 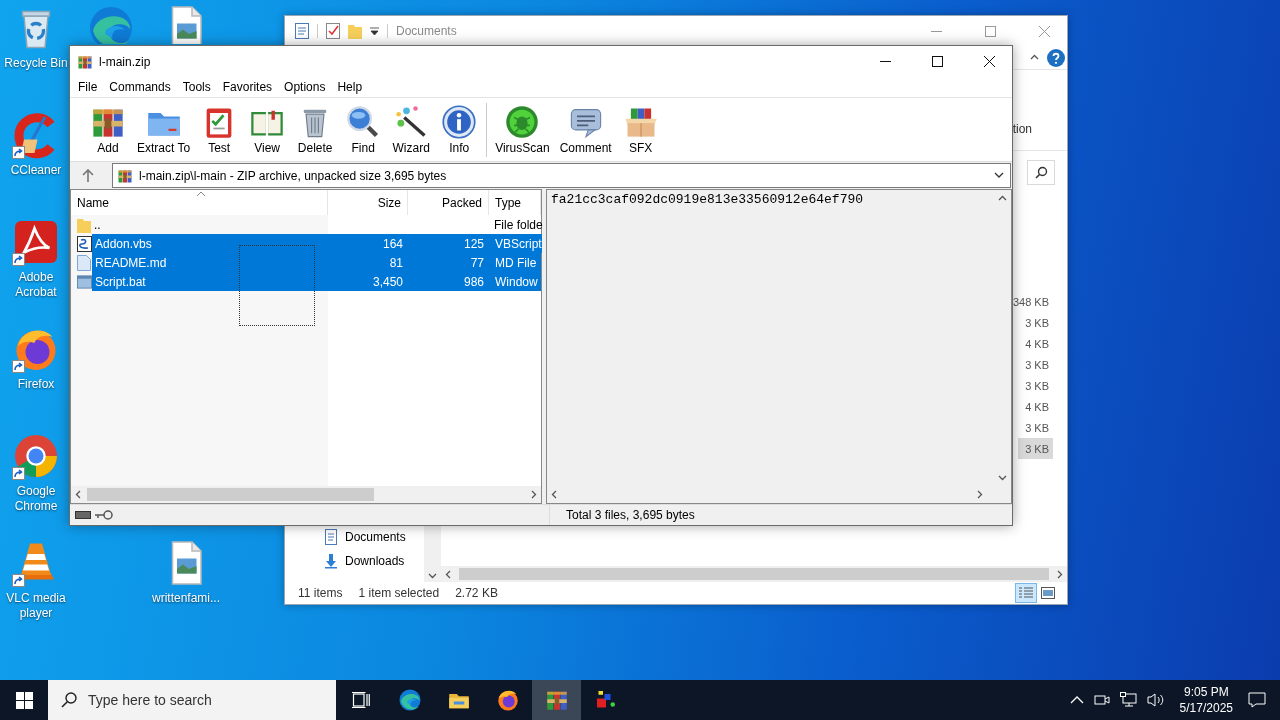 What do you see at coordinates (36, 384) in the screenshot?
I see `desktop-icon-label: Firefox` at bounding box center [36, 384].